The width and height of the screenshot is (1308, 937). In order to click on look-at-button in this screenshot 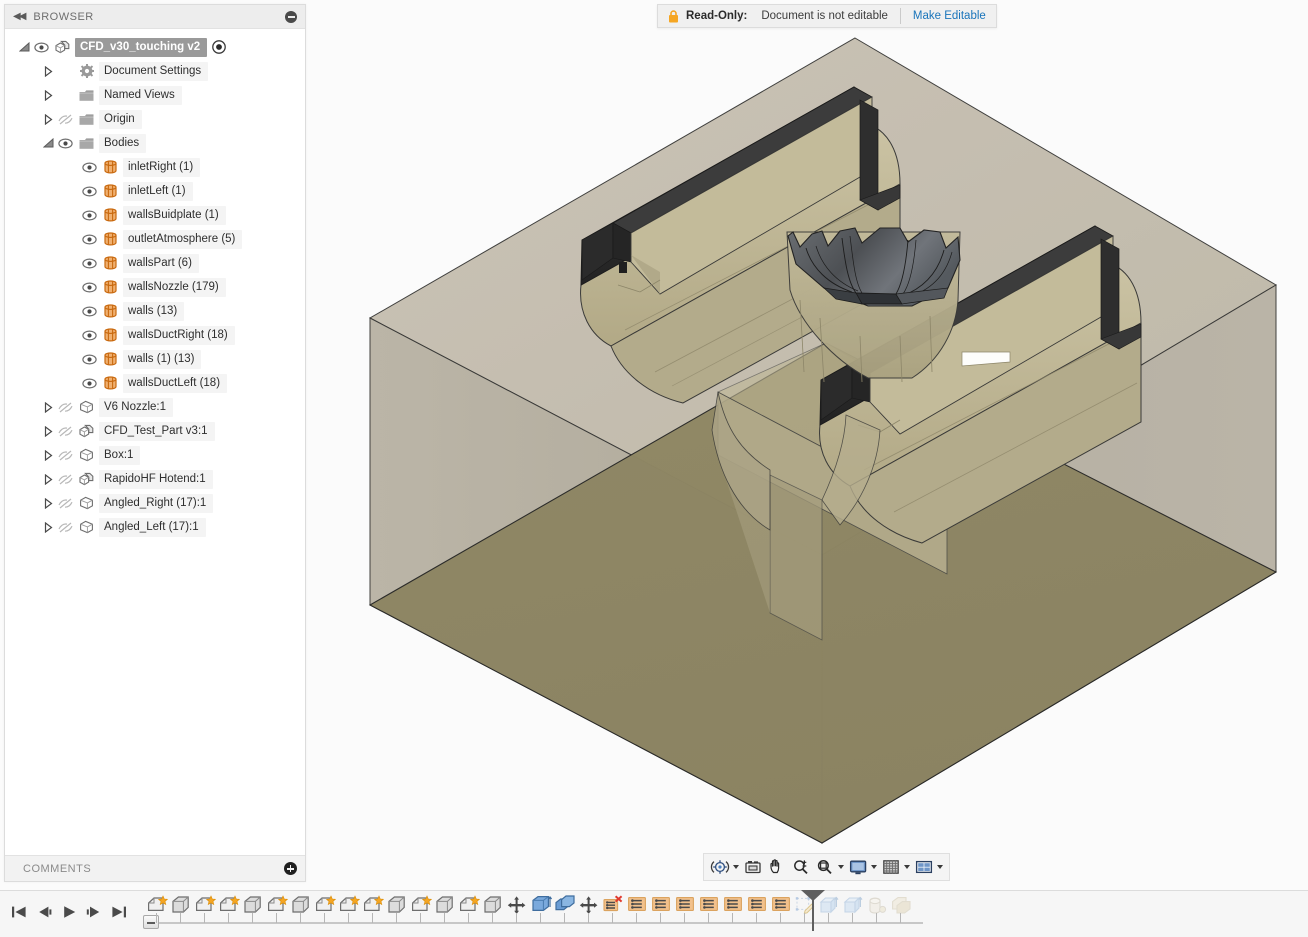, I will do `click(753, 867)`.